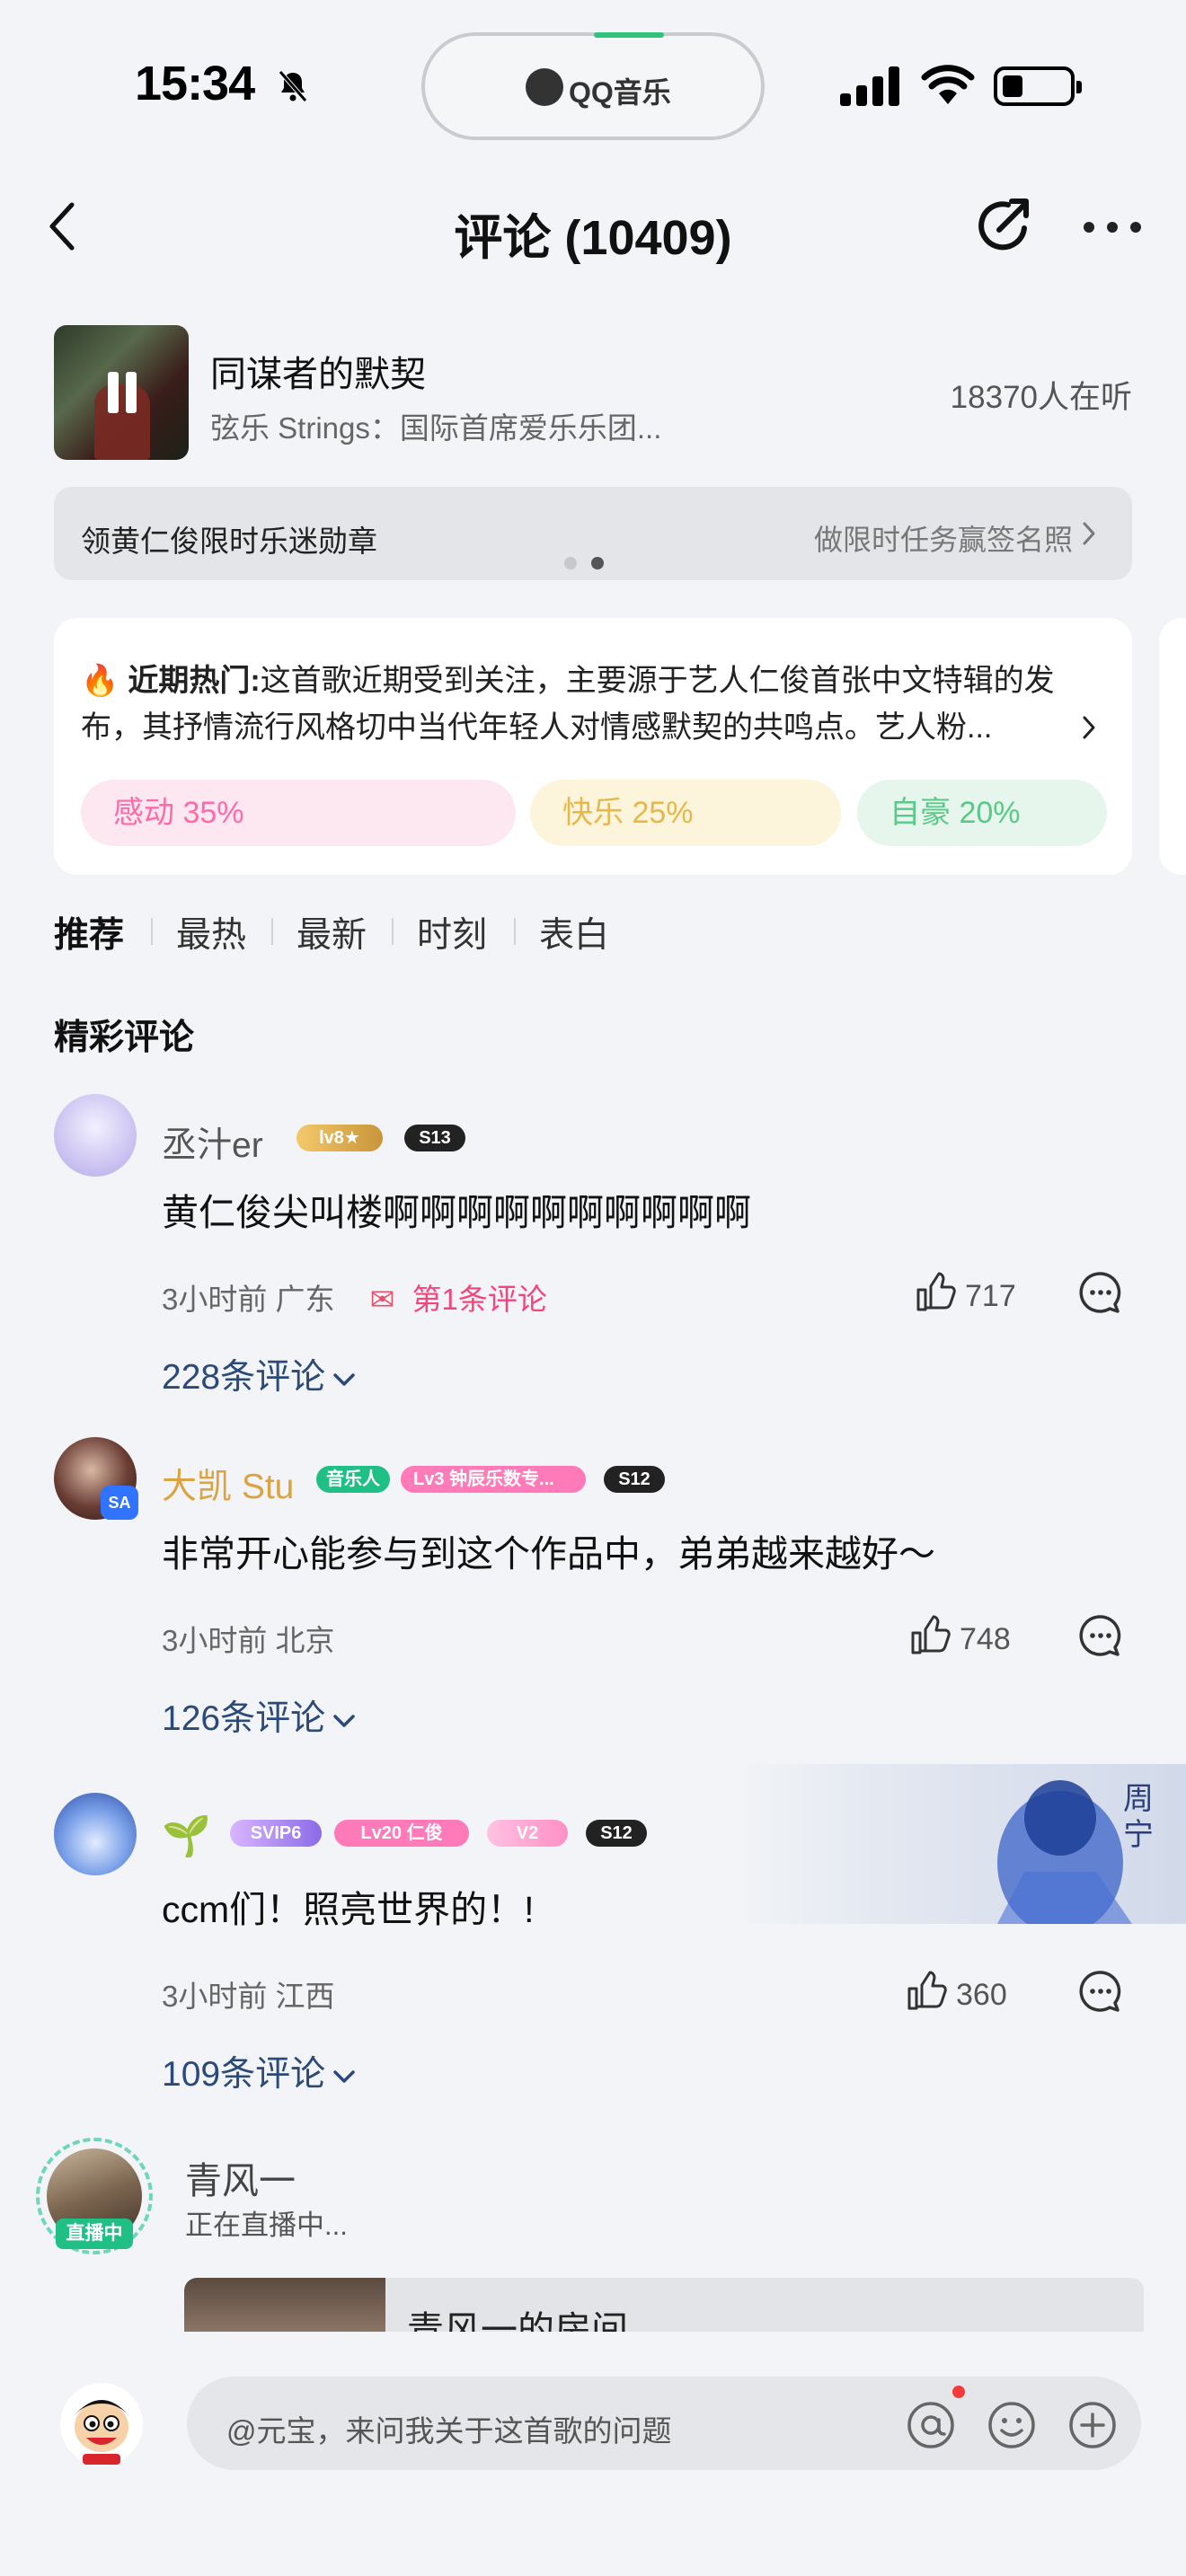  I want to click on pause-icon, so click(122, 392).